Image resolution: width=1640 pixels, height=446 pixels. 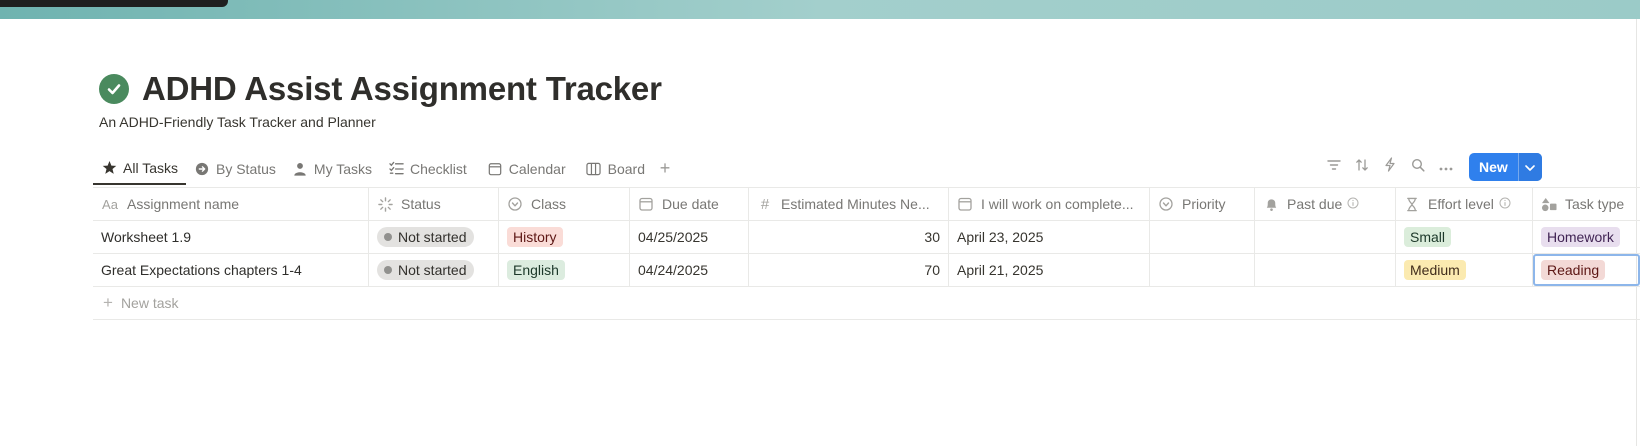 I want to click on column-header-past-due: Past due, so click(x=1325, y=204).